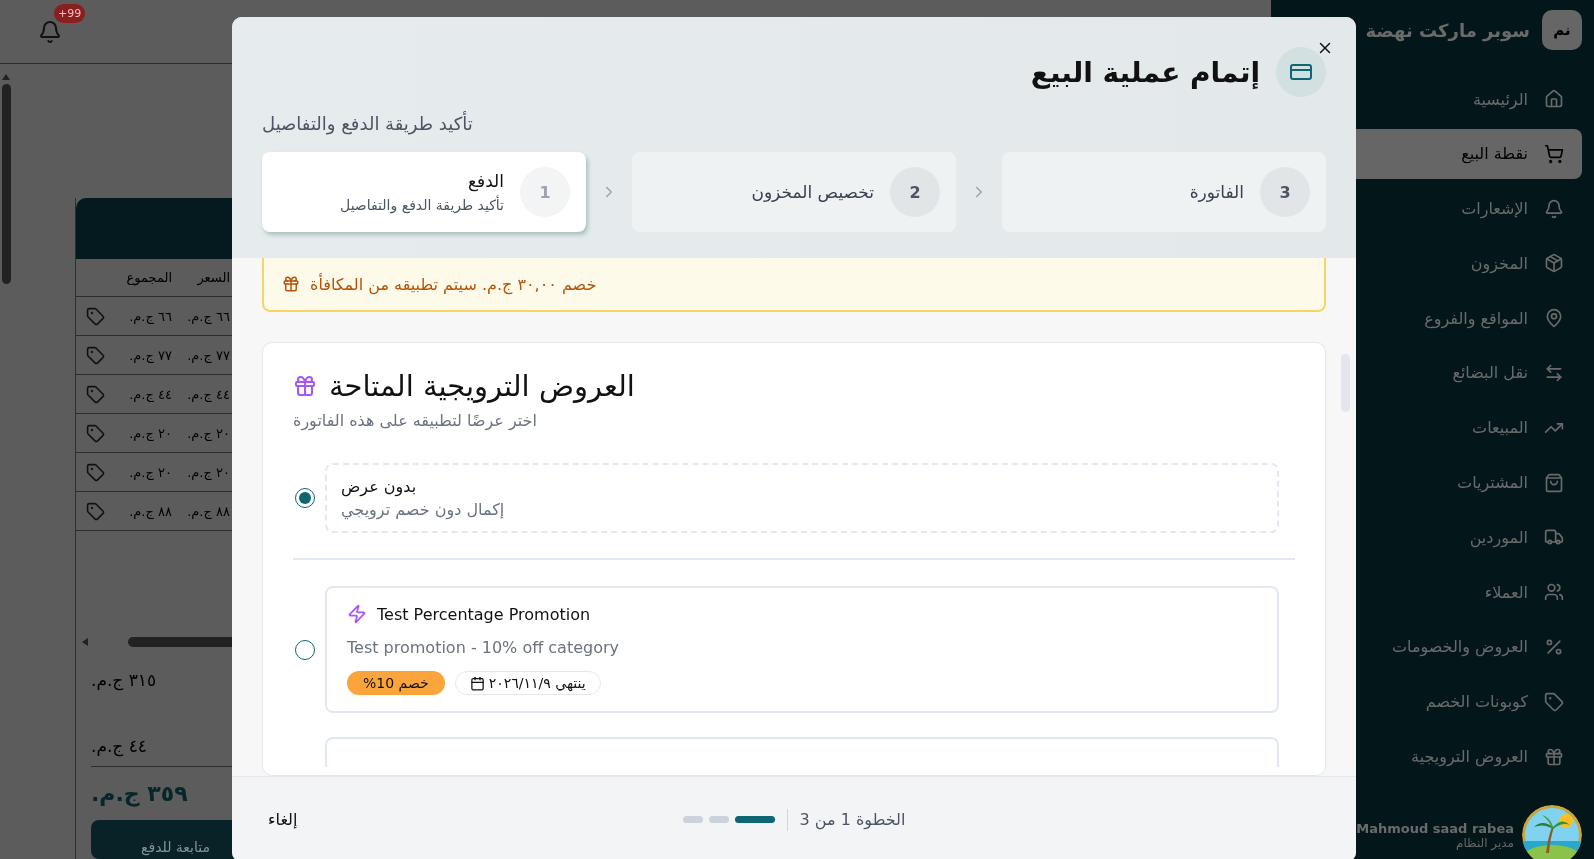 Image resolution: width=1594 pixels, height=859 pixels. What do you see at coordinates (453, 284) in the screenshot?
I see `notice-text: خصم ٣٠,٠٠ ج.م. سيتم تطبيقه من المكافأة` at bounding box center [453, 284].